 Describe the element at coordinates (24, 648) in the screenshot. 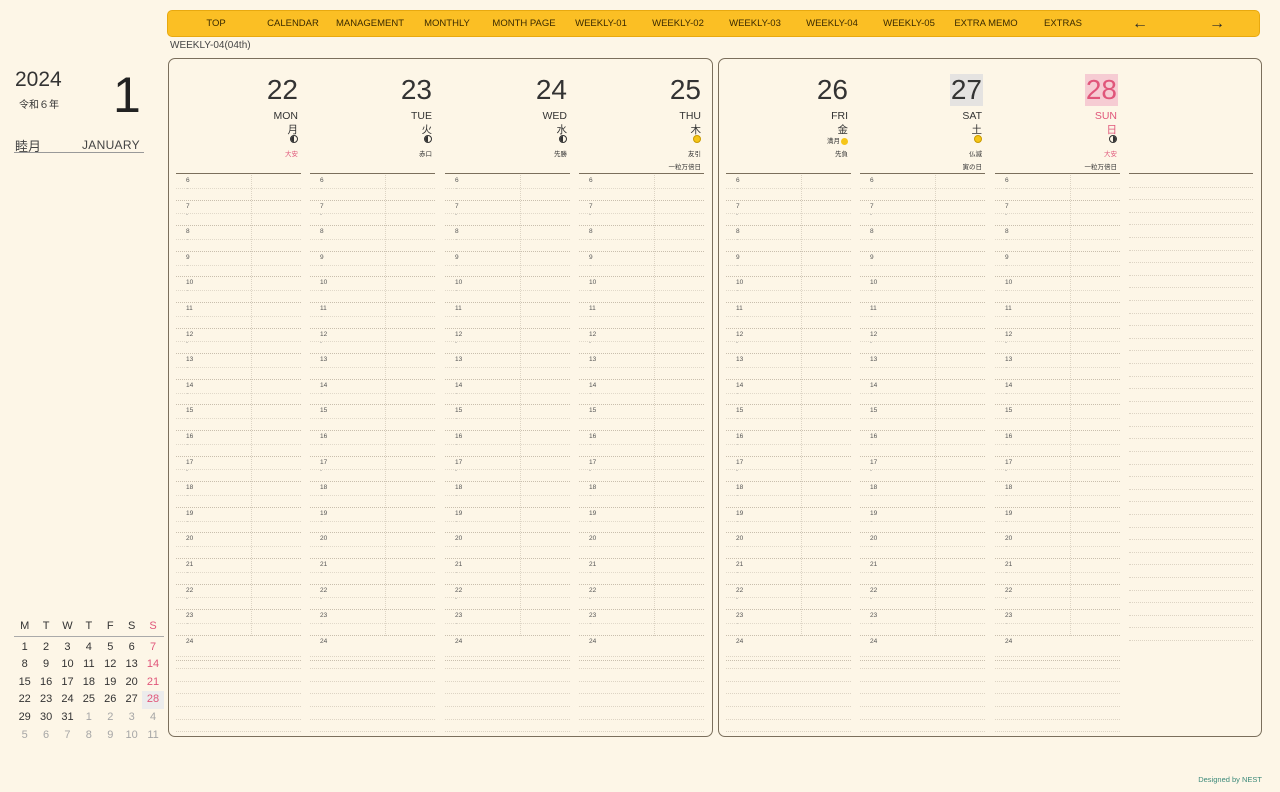

I see `mini-calendar-day: 1` at that location.